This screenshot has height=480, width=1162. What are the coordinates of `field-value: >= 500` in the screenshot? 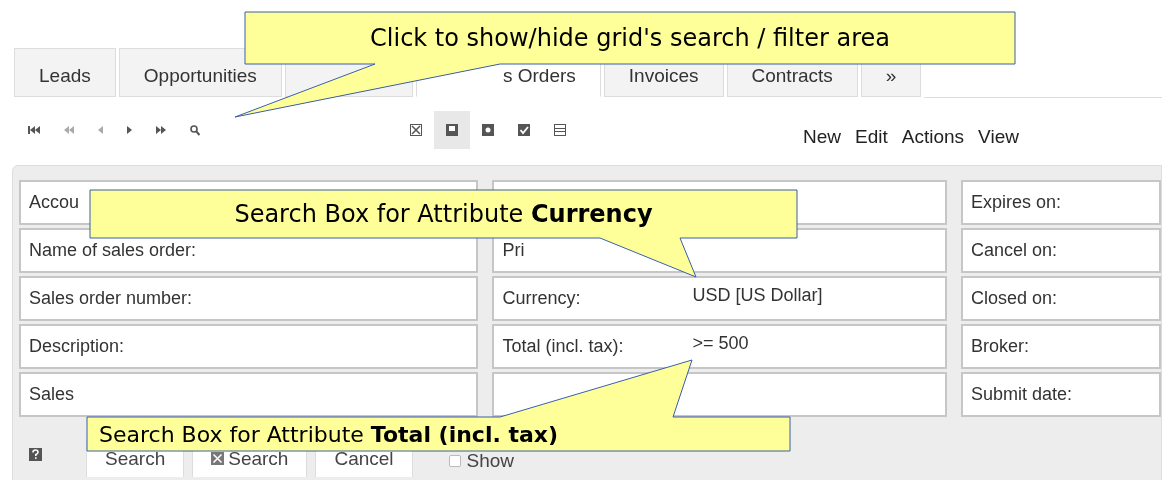 It's located at (720, 343).